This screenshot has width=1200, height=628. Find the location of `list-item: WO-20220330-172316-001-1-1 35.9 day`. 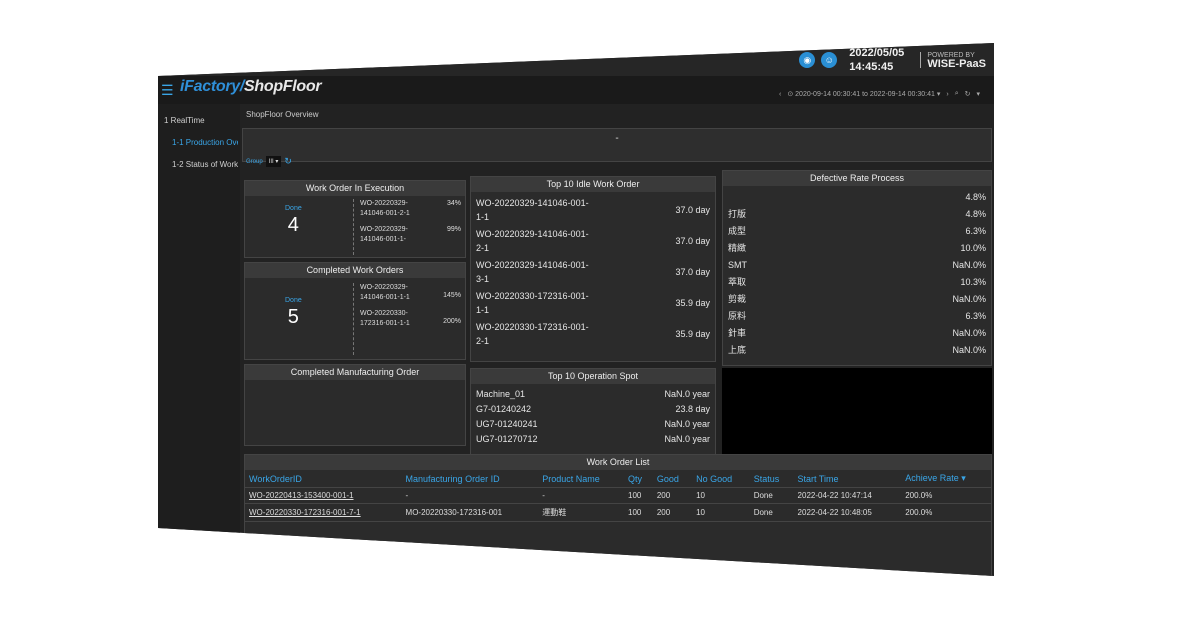

list-item: WO-20220330-172316-001-1-1 35.9 day is located at coordinates (593, 302).